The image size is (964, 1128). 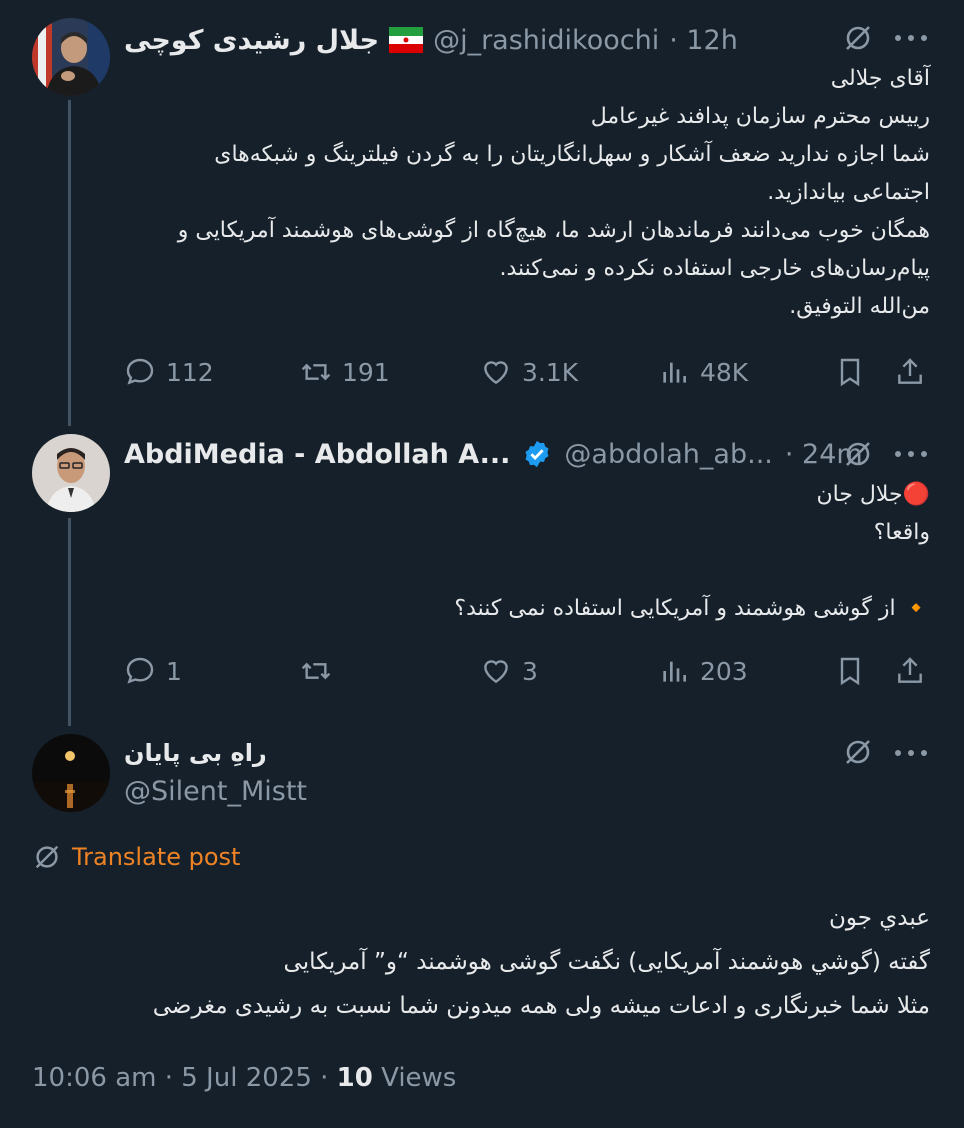 I want to click on repost-button, so click(x=321, y=671).